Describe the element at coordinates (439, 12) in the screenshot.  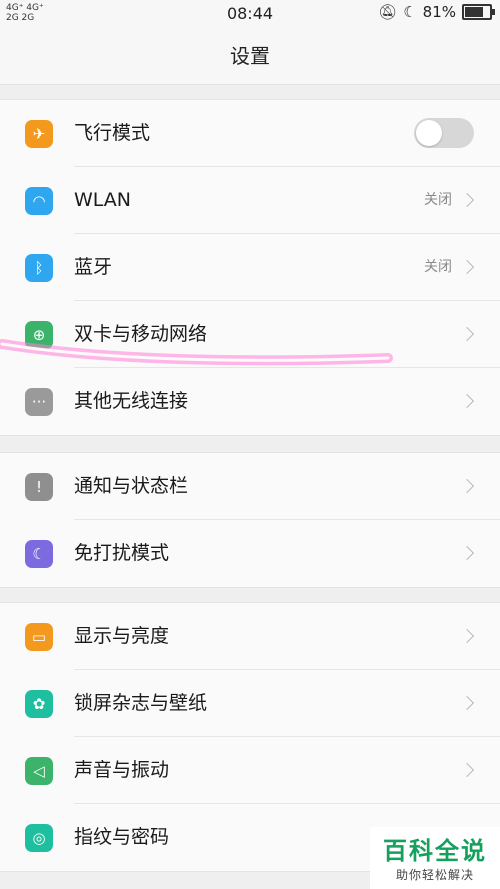
I see `battery-percent: 81%` at that location.